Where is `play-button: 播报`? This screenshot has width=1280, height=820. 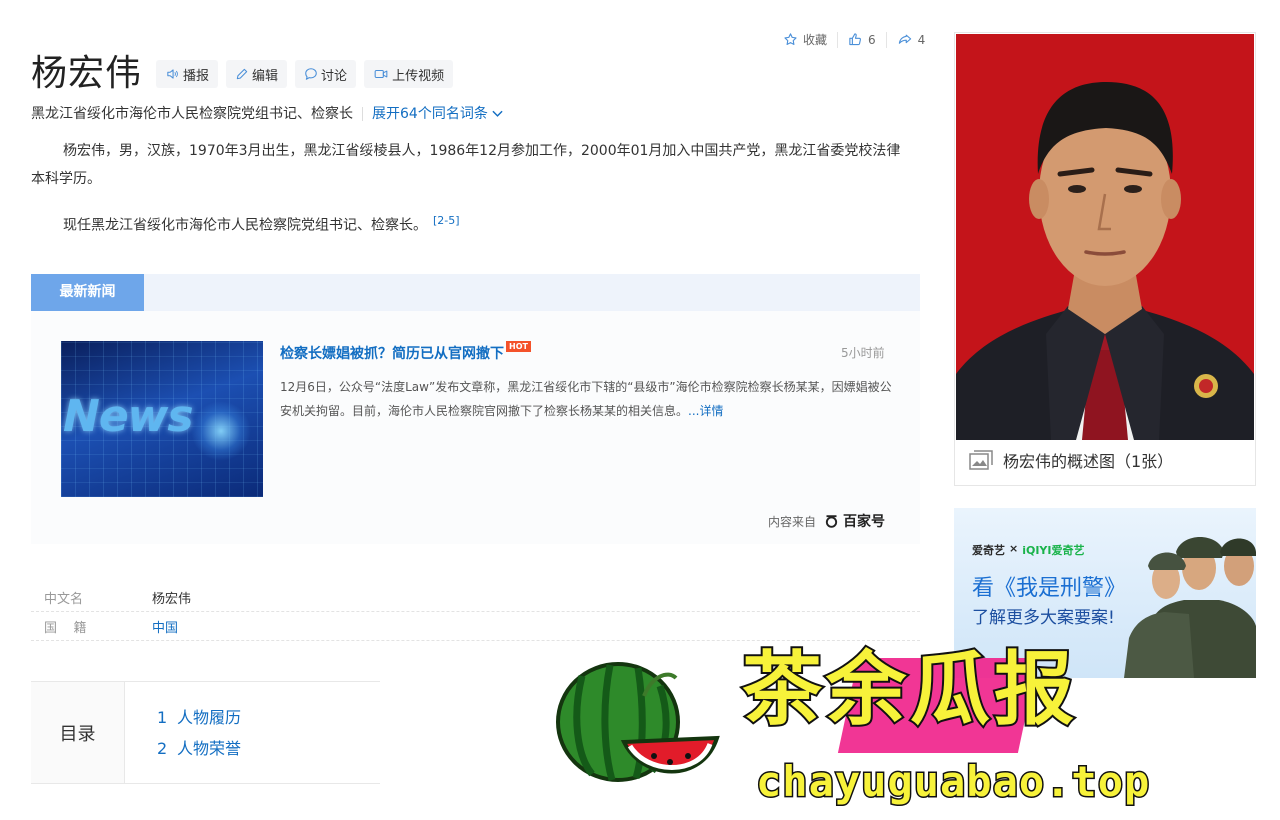 play-button: 播报 is located at coordinates (187, 74).